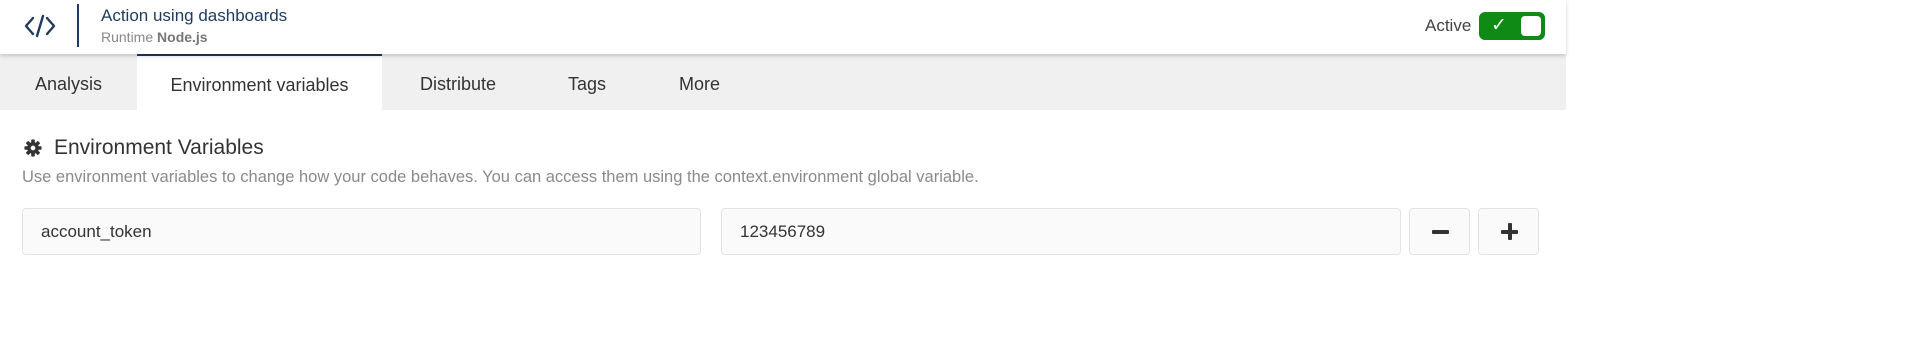 The width and height of the screenshot is (1923, 337). I want to click on remove-variable-button, so click(1439, 231).